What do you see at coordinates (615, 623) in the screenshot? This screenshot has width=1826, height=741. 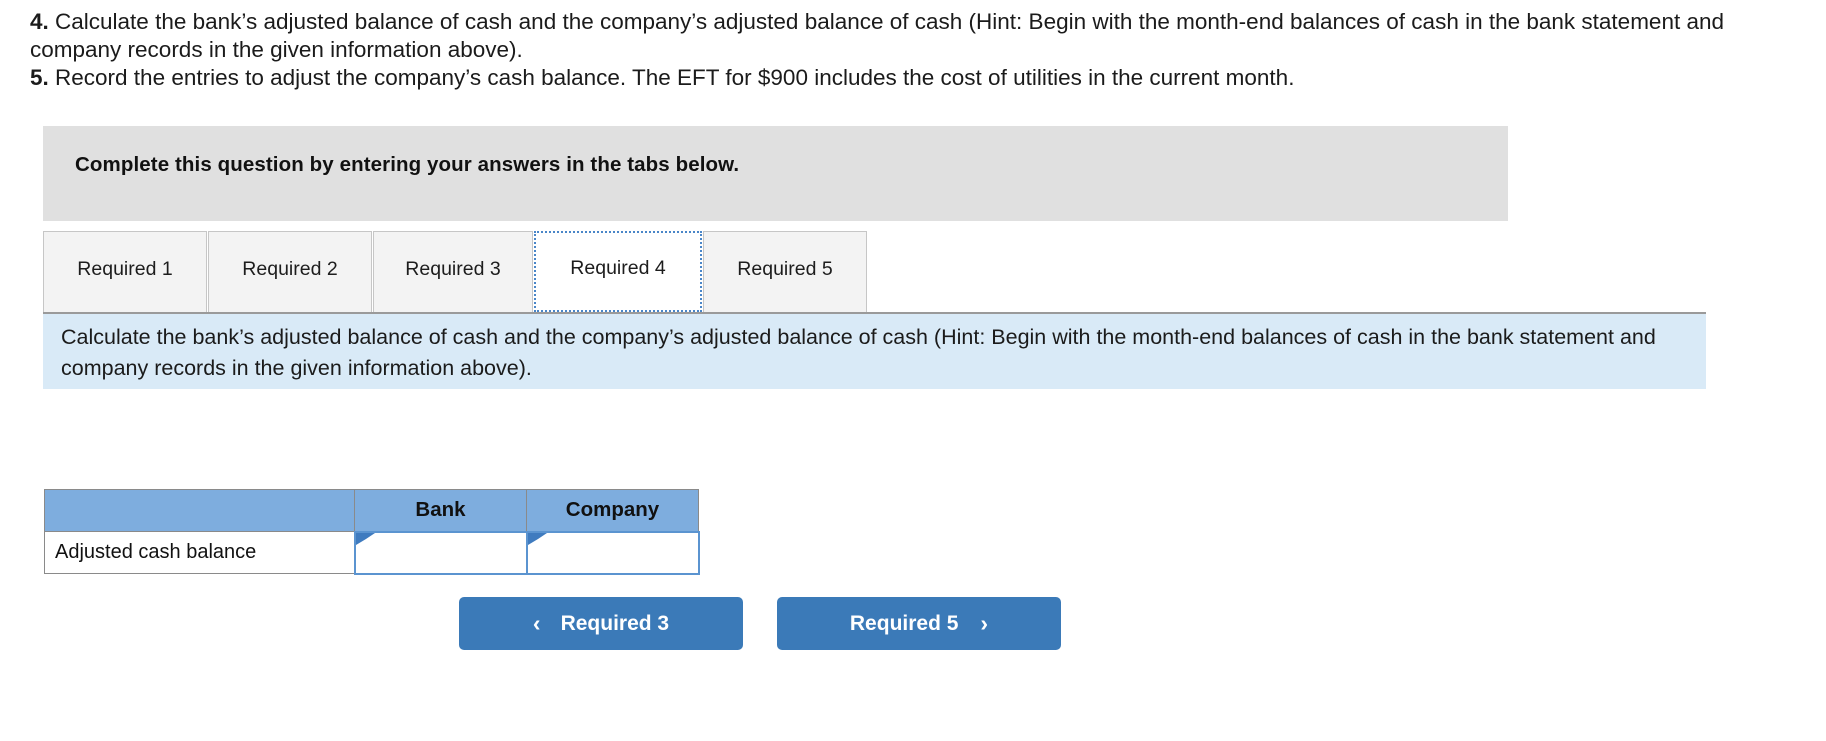 I see `previous-required-button-label: Required 3` at bounding box center [615, 623].